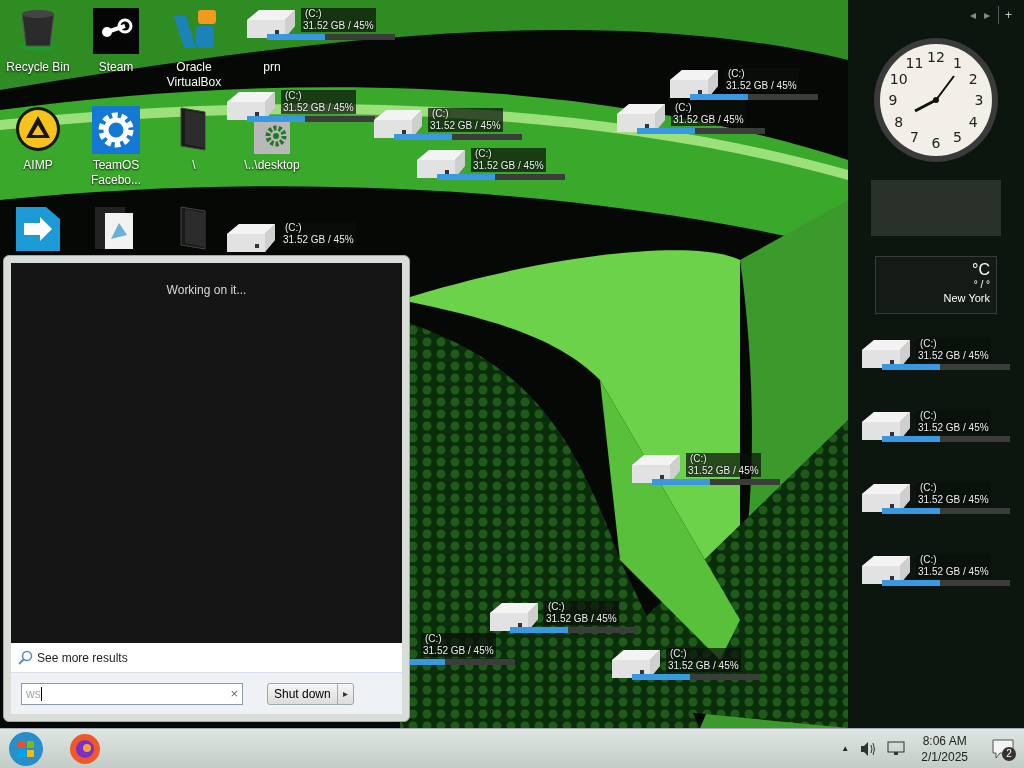 This screenshot has width=1024, height=768. What do you see at coordinates (987, 15) in the screenshot?
I see `sidebar-control: ▸` at bounding box center [987, 15].